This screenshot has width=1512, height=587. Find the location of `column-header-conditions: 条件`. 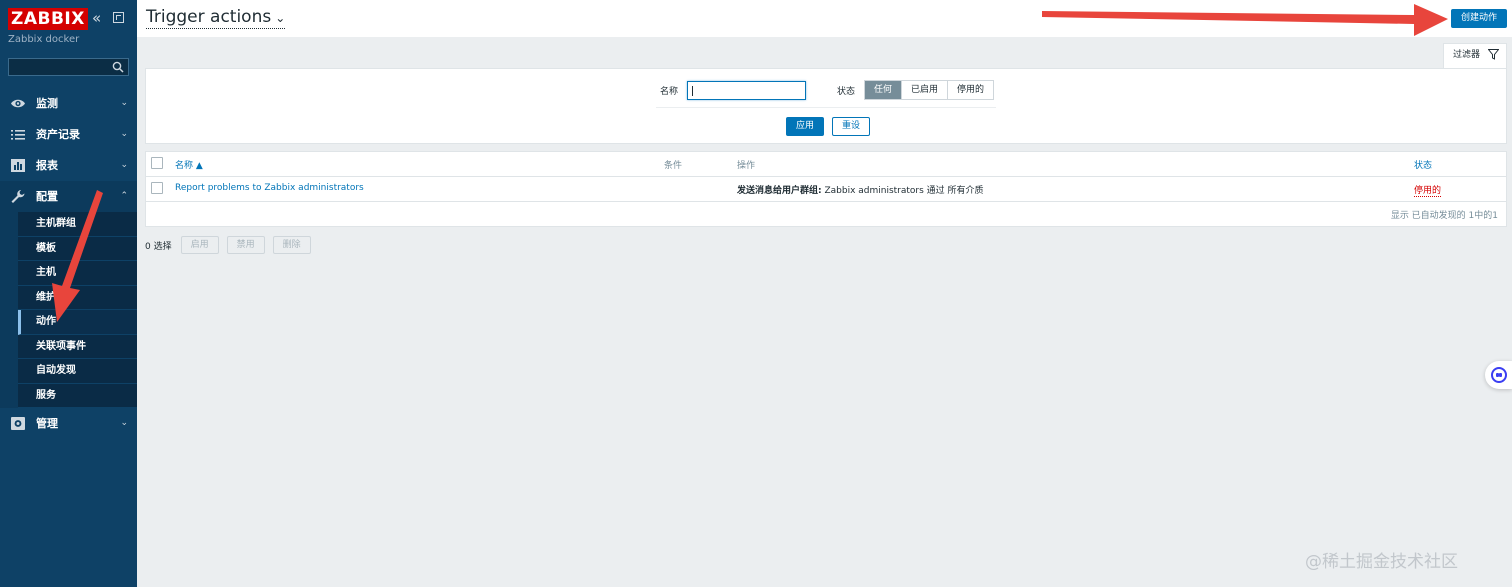

column-header-conditions: 条件 is located at coordinates (673, 166).